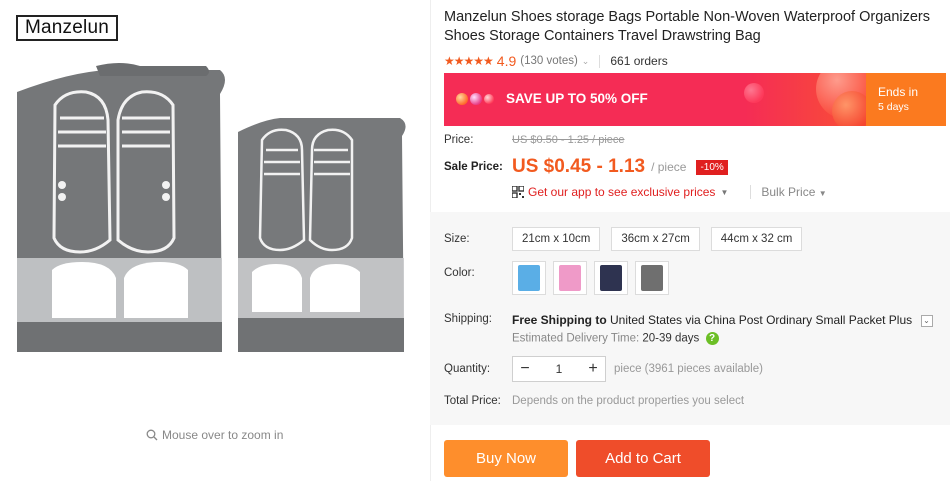 The width and height of the screenshot is (950, 481). What do you see at coordinates (671, 338) in the screenshot?
I see `eta-value: 20-39 days` at bounding box center [671, 338].